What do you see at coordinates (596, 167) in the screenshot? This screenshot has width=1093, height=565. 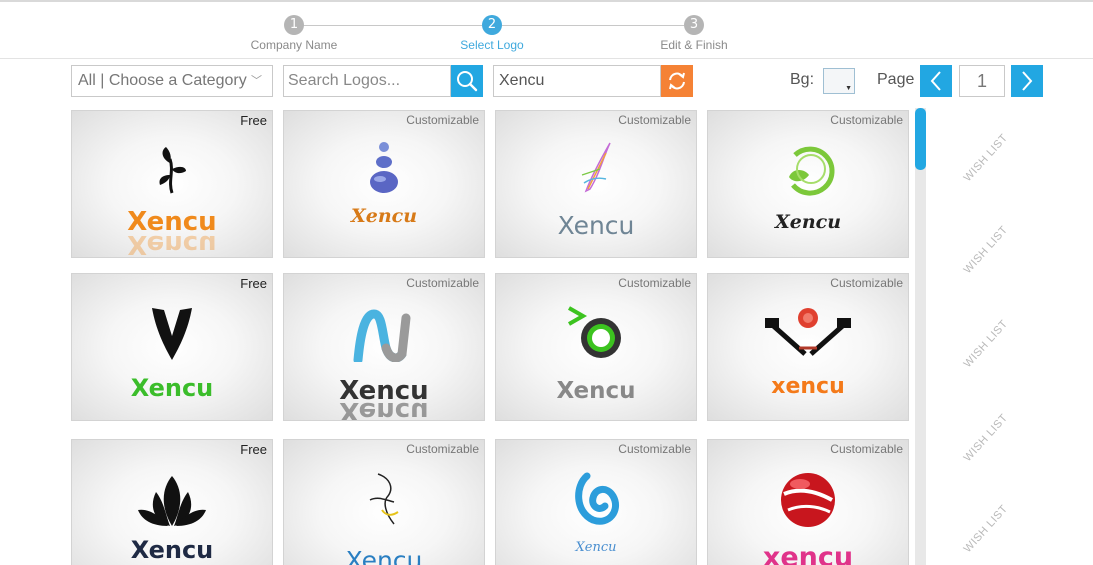 I see `feather-quill-icon` at bounding box center [596, 167].